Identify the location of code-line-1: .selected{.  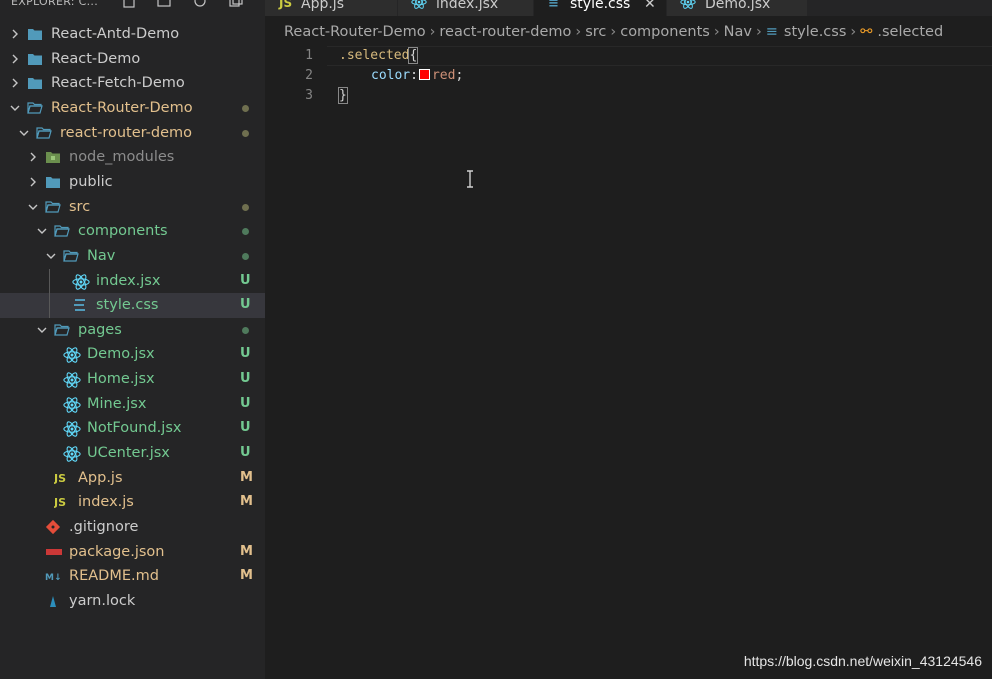
(379, 55).